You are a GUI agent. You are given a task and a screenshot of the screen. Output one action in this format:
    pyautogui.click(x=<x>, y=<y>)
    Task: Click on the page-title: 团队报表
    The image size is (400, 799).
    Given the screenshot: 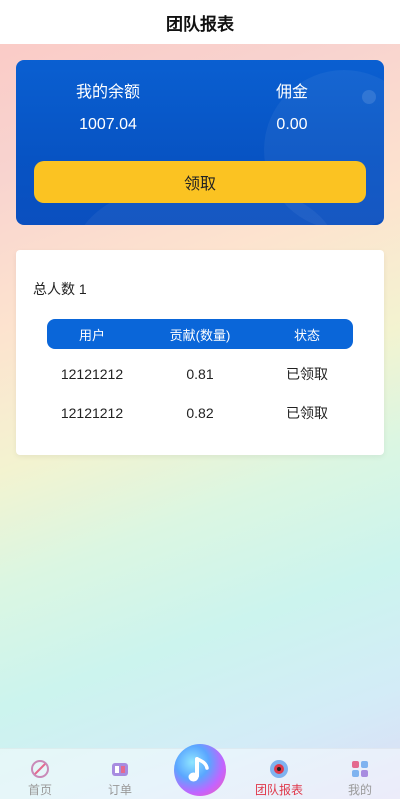 What is the action you would take?
    pyautogui.click(x=200, y=24)
    